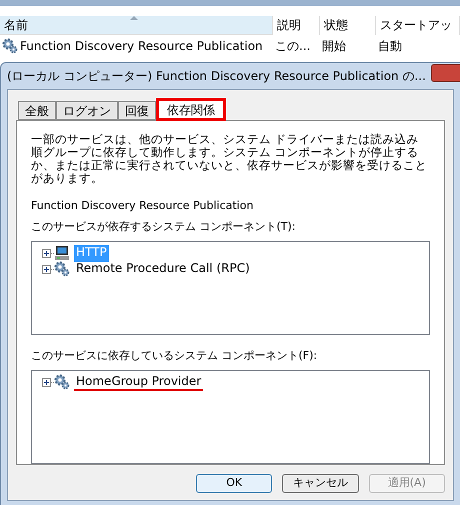 This screenshot has width=460, height=505. I want to click on tab: 全般, so click(37, 110).